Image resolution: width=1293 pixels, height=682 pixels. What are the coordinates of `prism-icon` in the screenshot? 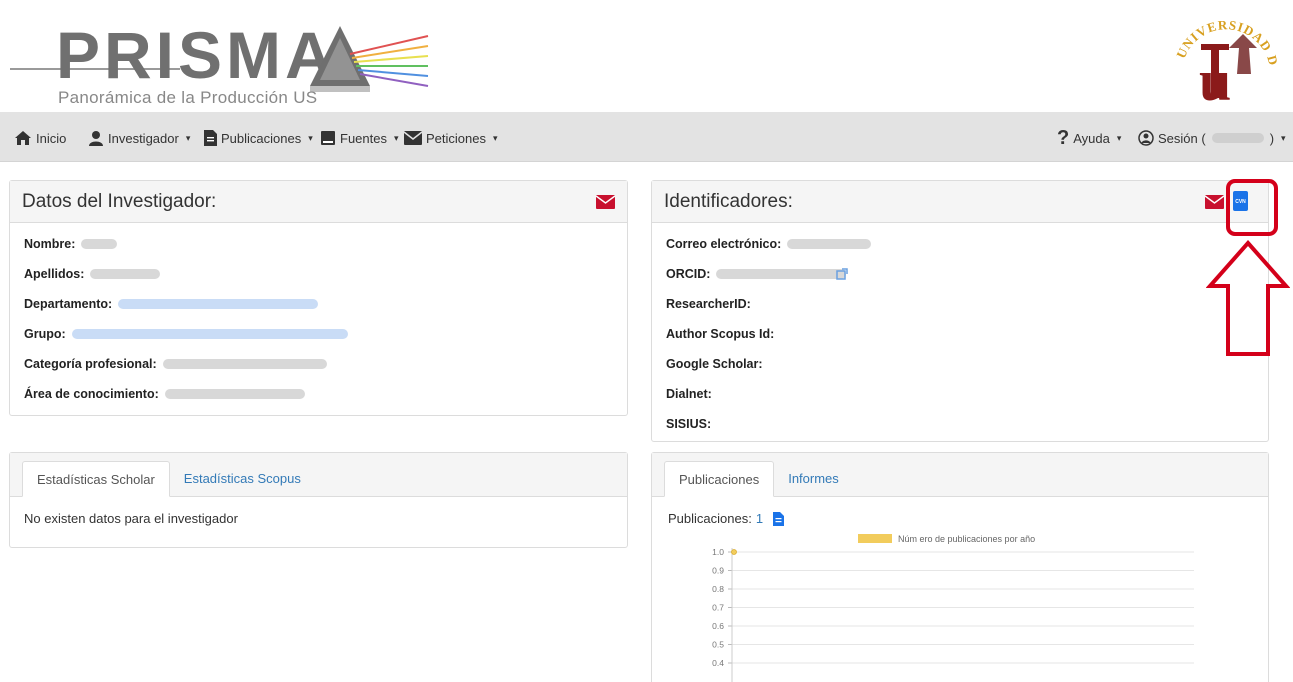 It's located at (369, 59).